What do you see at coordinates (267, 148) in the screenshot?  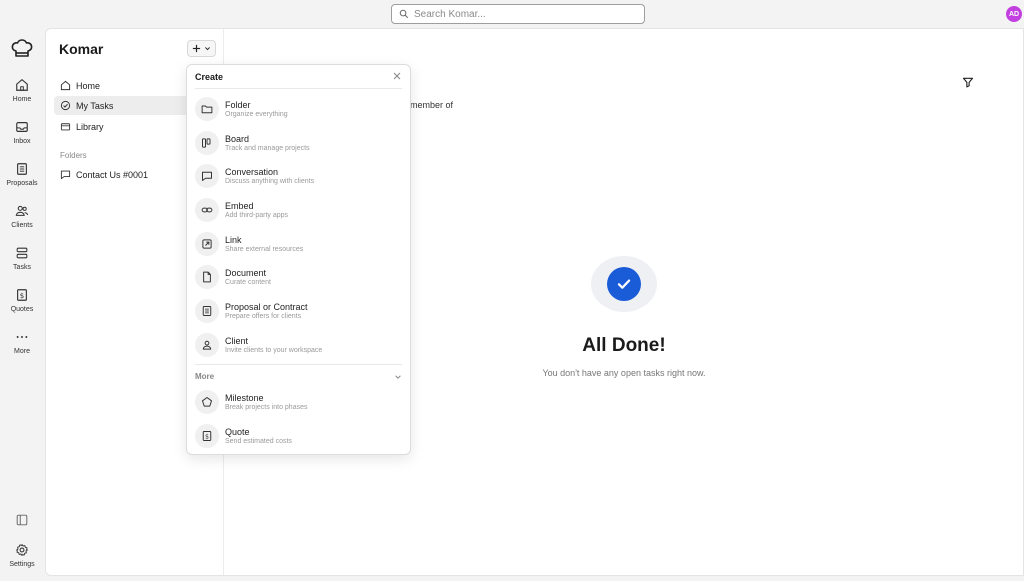 I see `create-item-subtitle: Track and manage projects` at bounding box center [267, 148].